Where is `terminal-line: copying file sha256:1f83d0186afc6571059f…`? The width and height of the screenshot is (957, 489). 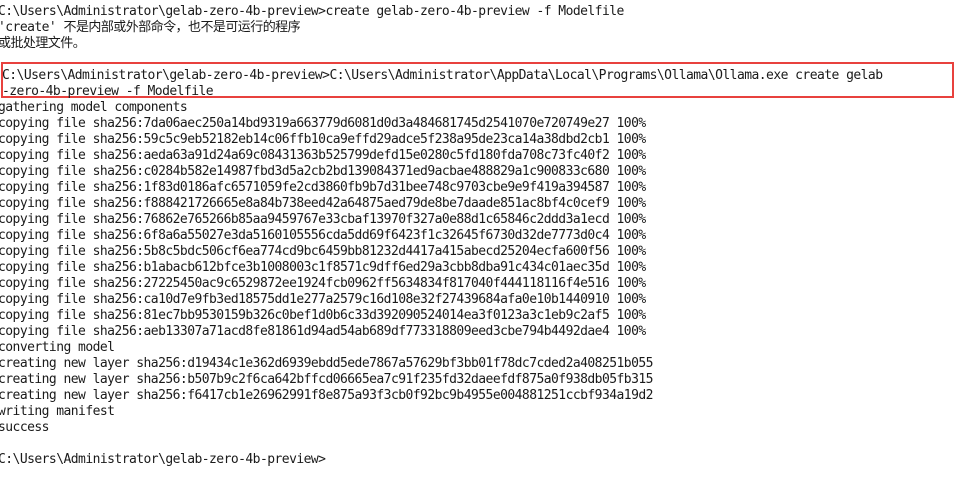 terminal-line: copying file sha256:1f83d0186afc6571059f… is located at coordinates (323, 187).